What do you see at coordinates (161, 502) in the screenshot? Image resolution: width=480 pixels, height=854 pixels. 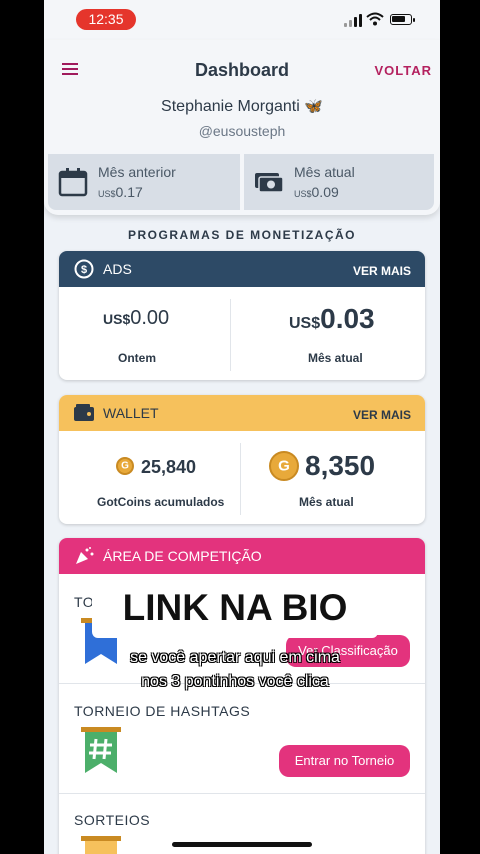 I see `gotcoins-accumulated-label: GotCoins acumulados` at bounding box center [161, 502].